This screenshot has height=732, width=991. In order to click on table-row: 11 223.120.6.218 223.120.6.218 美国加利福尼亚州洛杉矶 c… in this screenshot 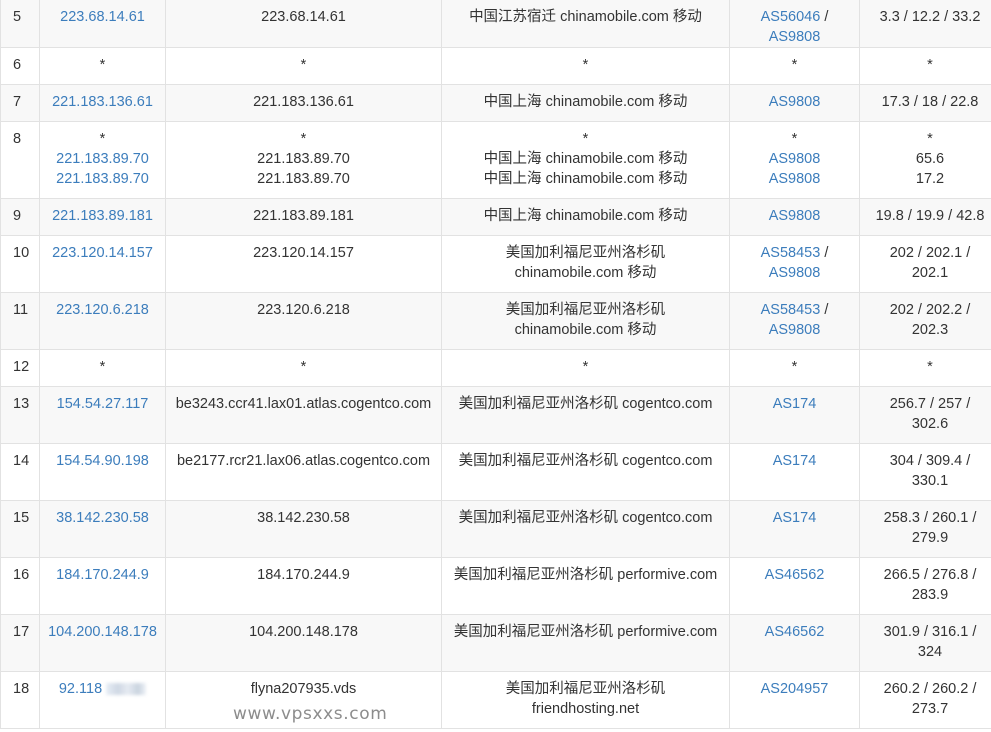, I will do `click(495, 321)`.